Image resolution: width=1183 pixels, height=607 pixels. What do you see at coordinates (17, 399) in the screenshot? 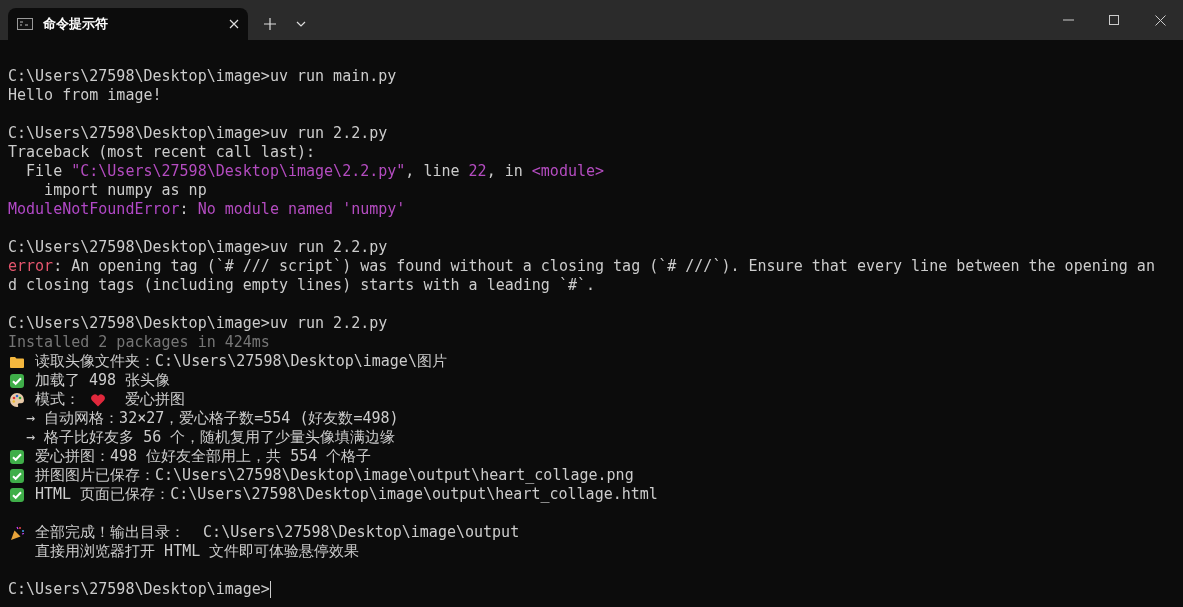
I see `palette-icon` at bounding box center [17, 399].